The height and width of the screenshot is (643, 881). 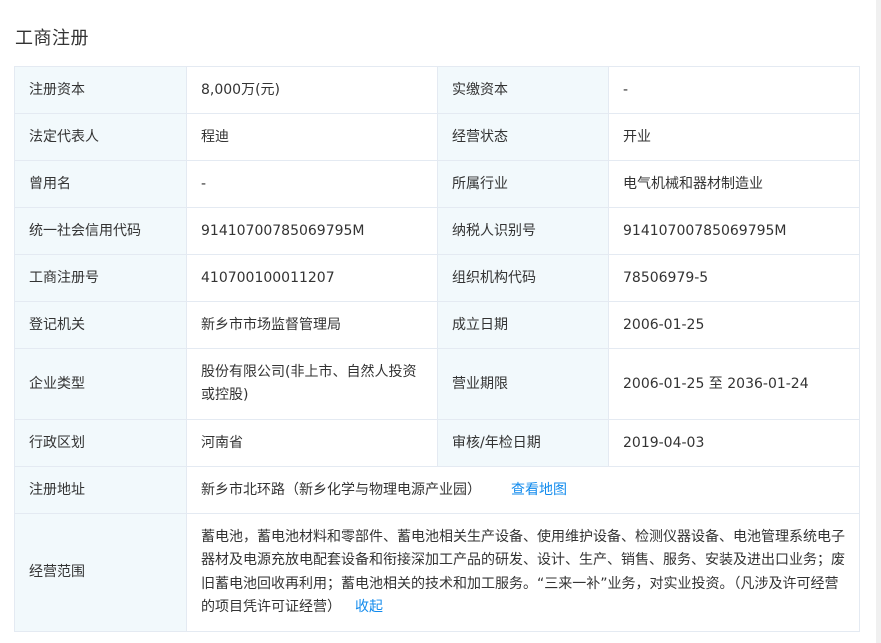 I want to click on field-value: 8,000万(元), so click(x=312, y=90).